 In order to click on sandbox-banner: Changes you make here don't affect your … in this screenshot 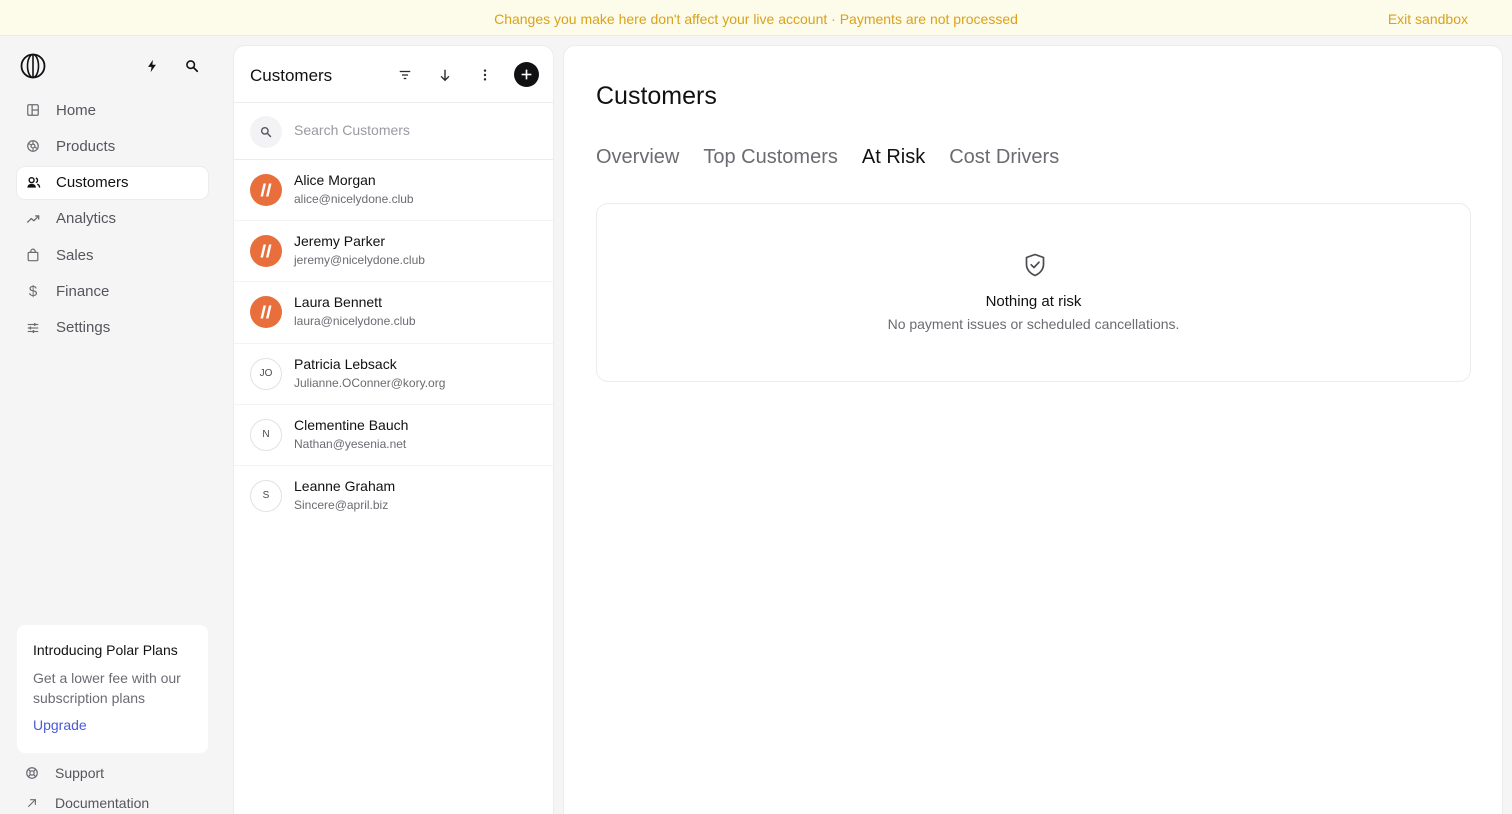, I will do `click(756, 18)`.